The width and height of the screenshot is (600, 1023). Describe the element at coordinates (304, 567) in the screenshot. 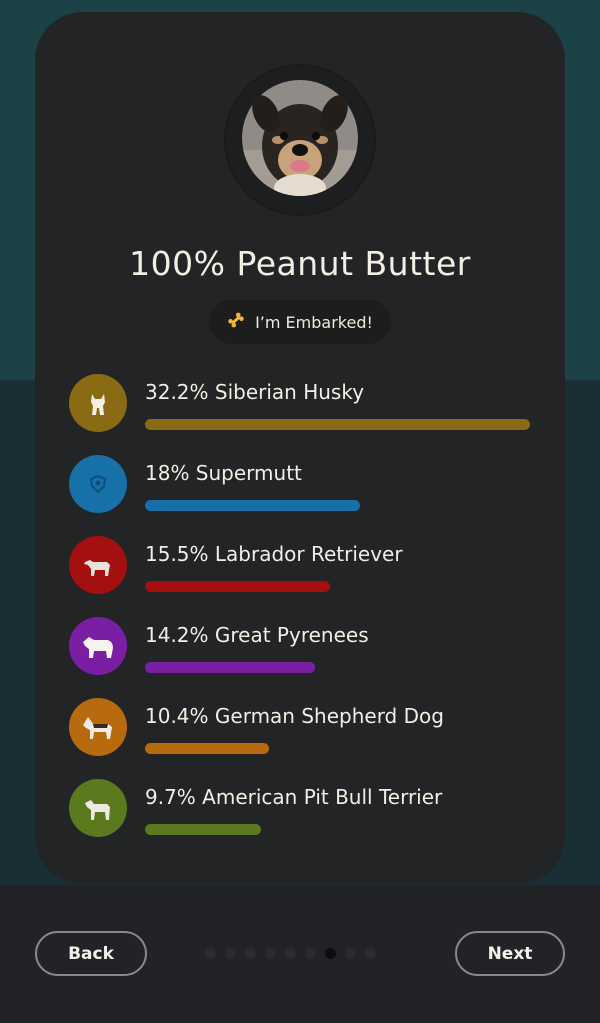

I see `breed-row-labrador-retriever: 15.5% Labrador Retriever` at that location.